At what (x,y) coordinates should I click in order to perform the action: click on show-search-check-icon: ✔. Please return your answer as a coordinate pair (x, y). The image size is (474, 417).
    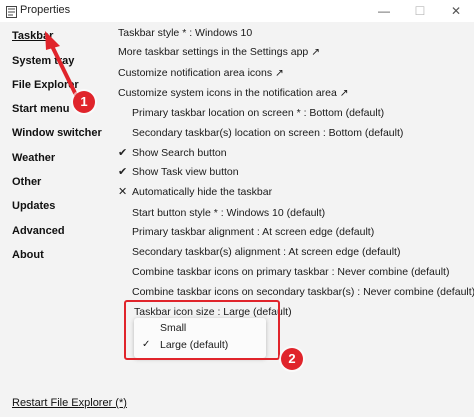
    Looking at the image, I should click on (123, 153).